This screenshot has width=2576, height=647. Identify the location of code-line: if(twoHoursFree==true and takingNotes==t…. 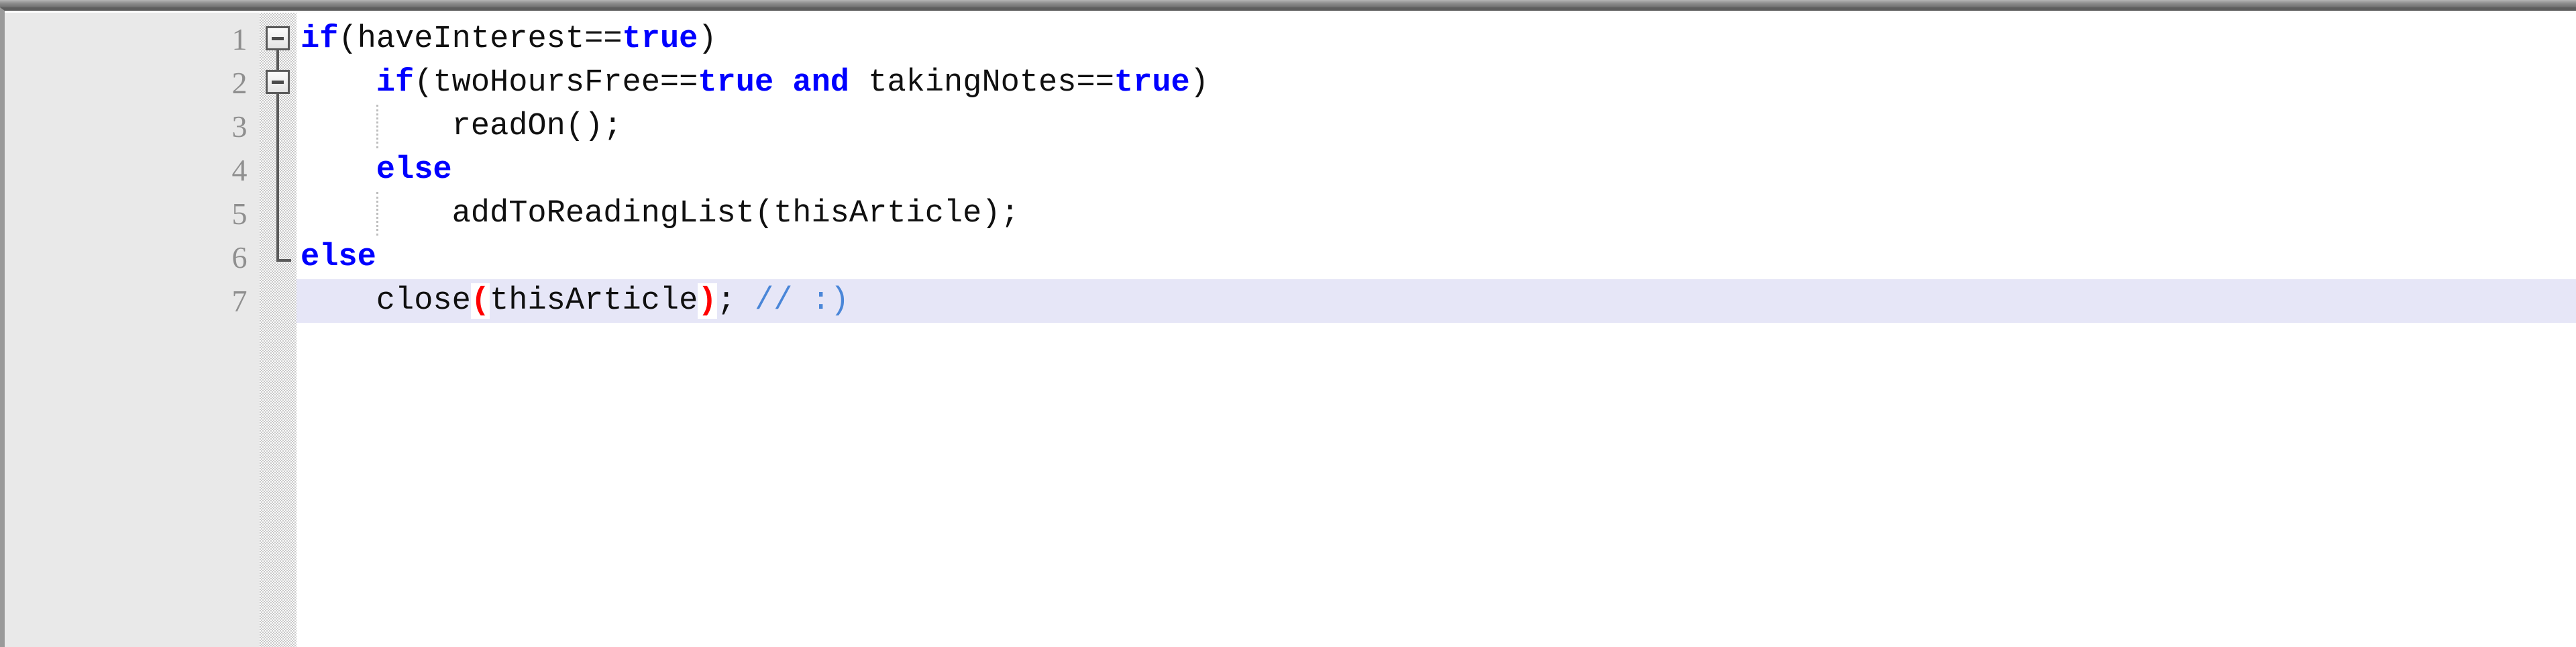
(753, 83).